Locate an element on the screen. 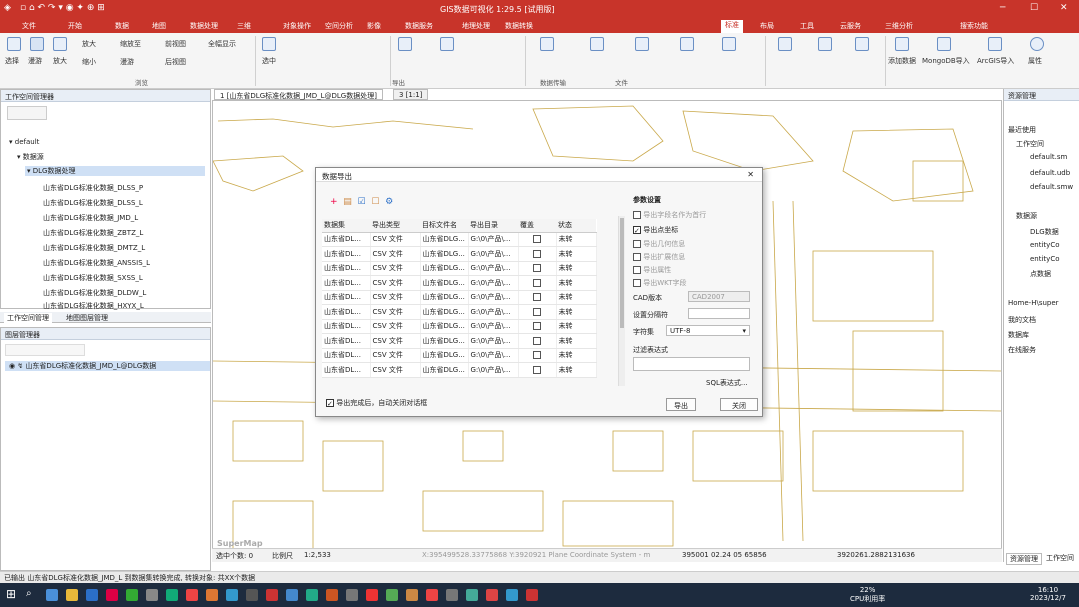 This screenshot has width=1079, height=607. search-icon: ⌕ is located at coordinates (29, 593).